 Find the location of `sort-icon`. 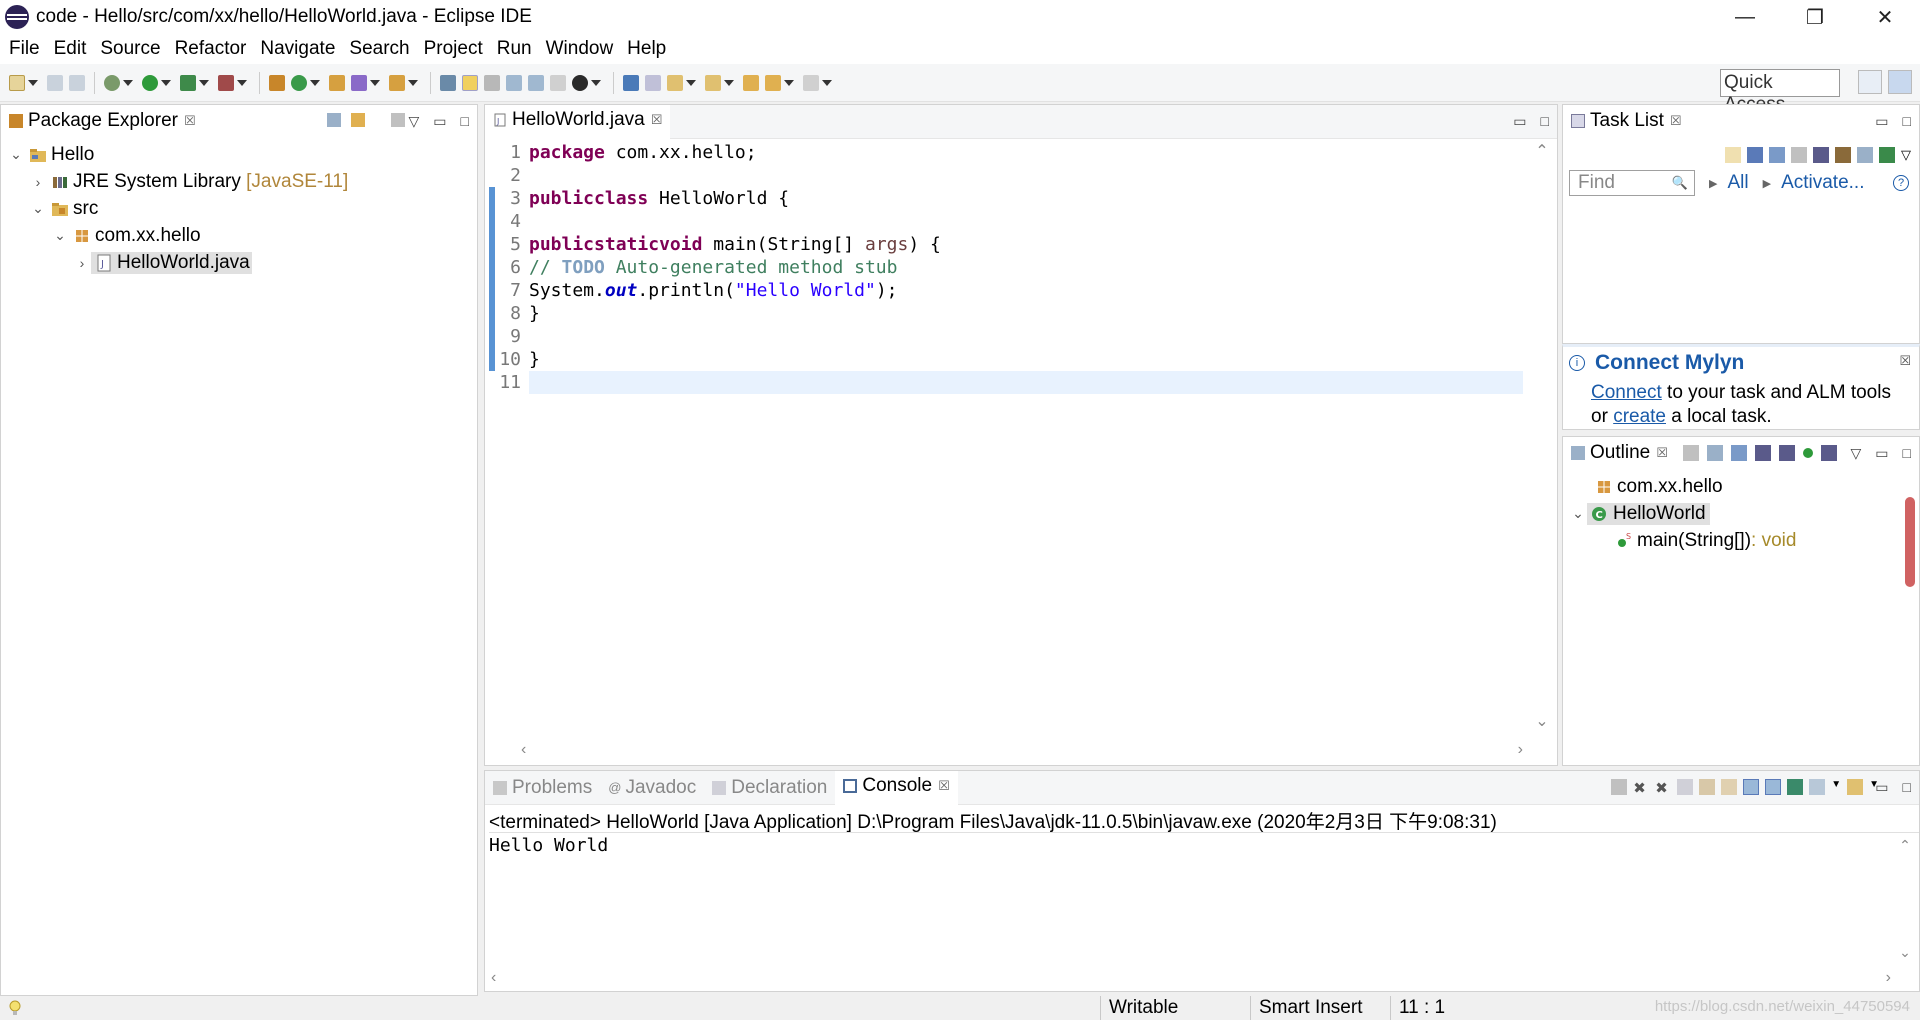

sort-icon is located at coordinates (1739, 453).